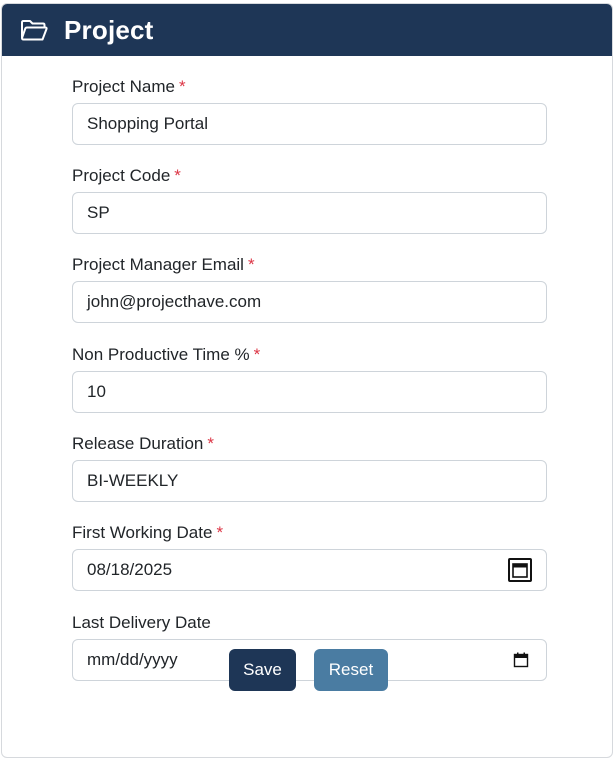 This screenshot has width=615, height=762. I want to click on release-duration-group: Release Duration * BI-WEEKLY, so click(309, 467).